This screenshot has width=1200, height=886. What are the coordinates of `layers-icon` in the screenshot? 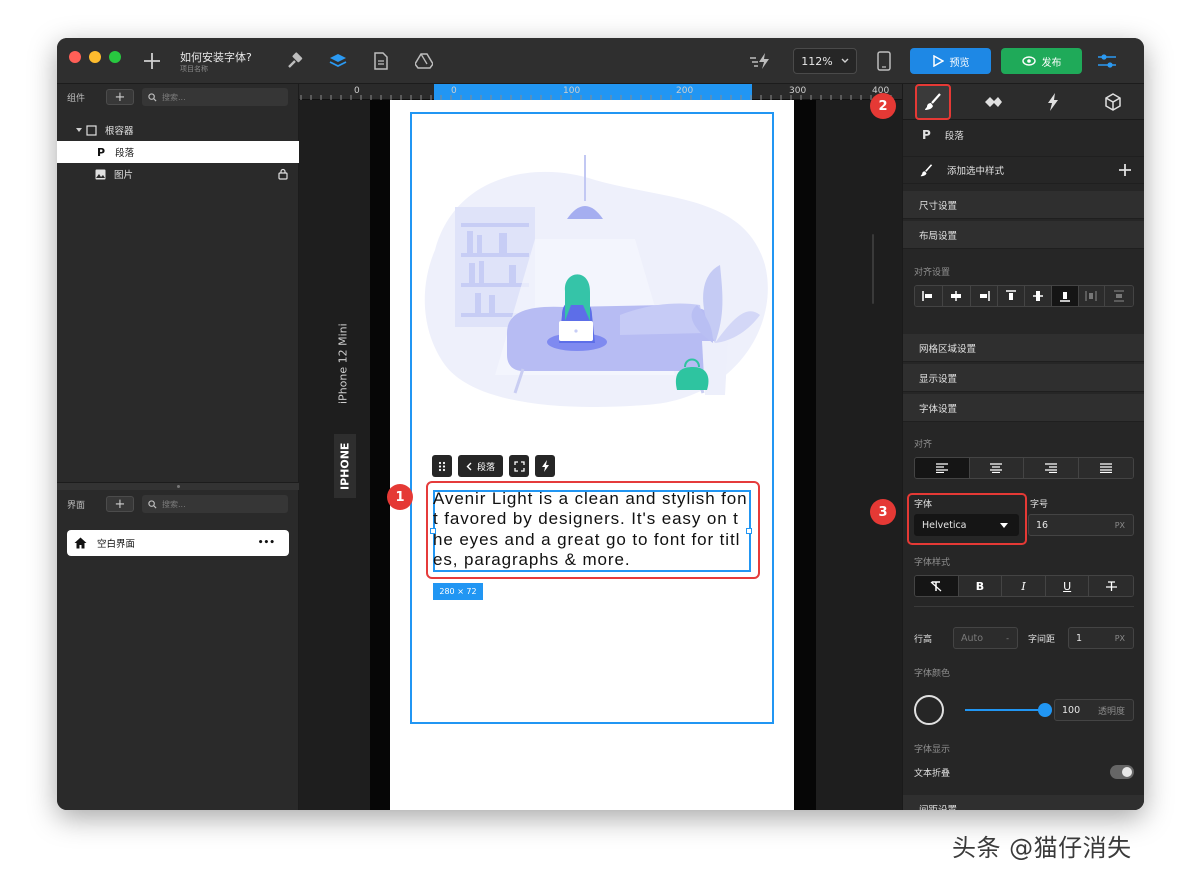 It's located at (338, 61).